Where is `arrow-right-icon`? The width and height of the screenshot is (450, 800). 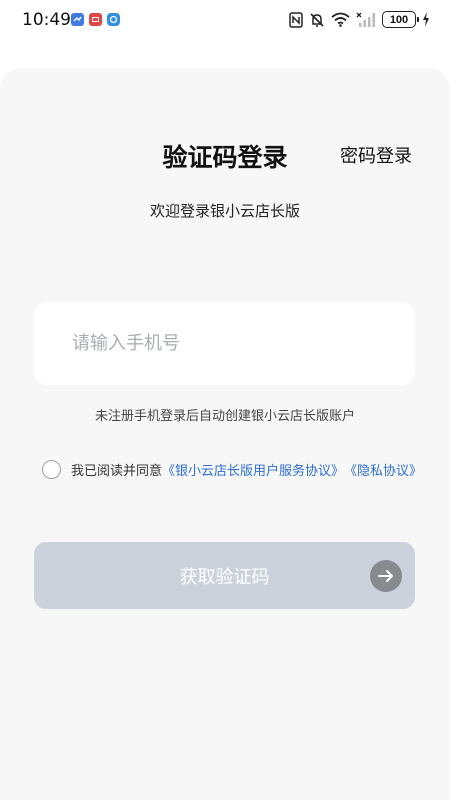 arrow-right-icon is located at coordinates (386, 576).